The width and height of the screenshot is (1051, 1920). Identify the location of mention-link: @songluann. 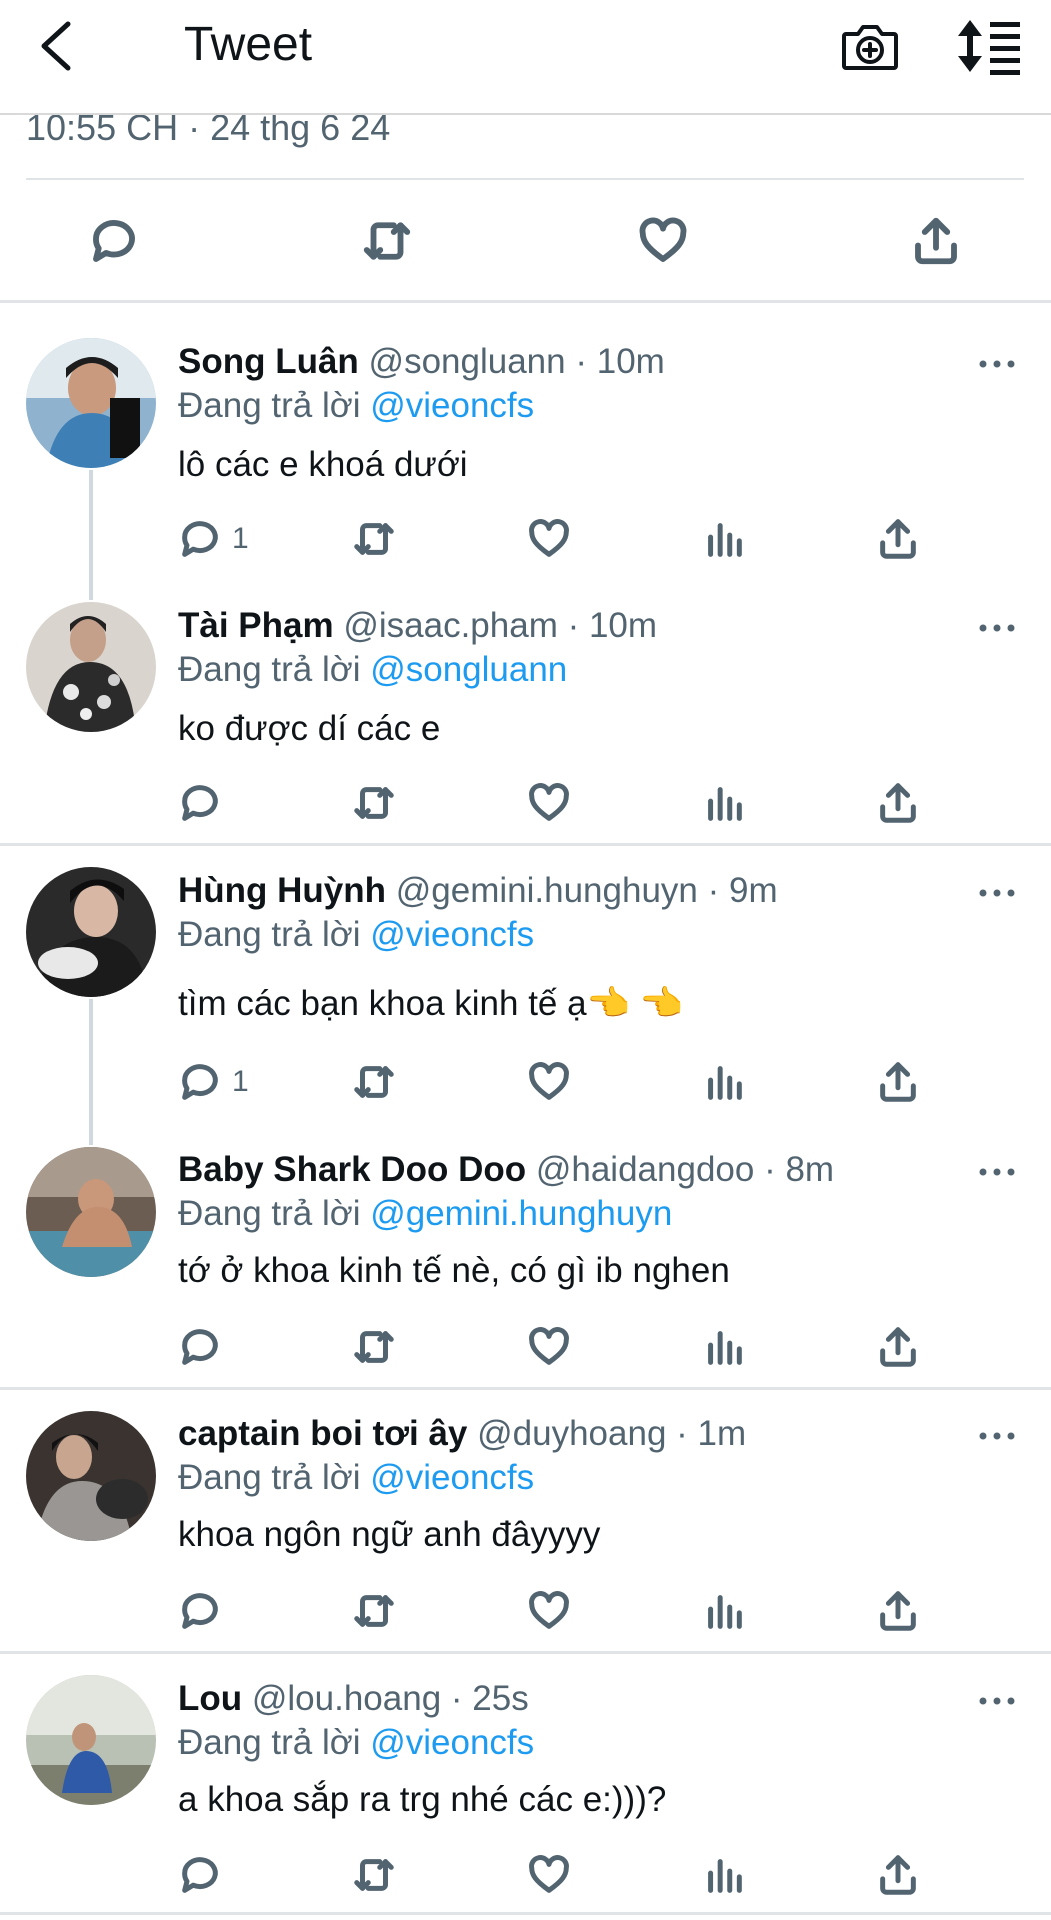
(468, 669).